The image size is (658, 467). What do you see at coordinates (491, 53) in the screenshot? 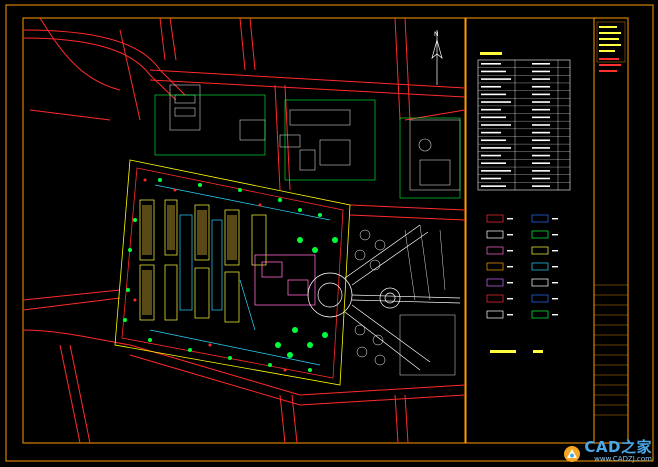
I see `table-title-mark` at bounding box center [491, 53].